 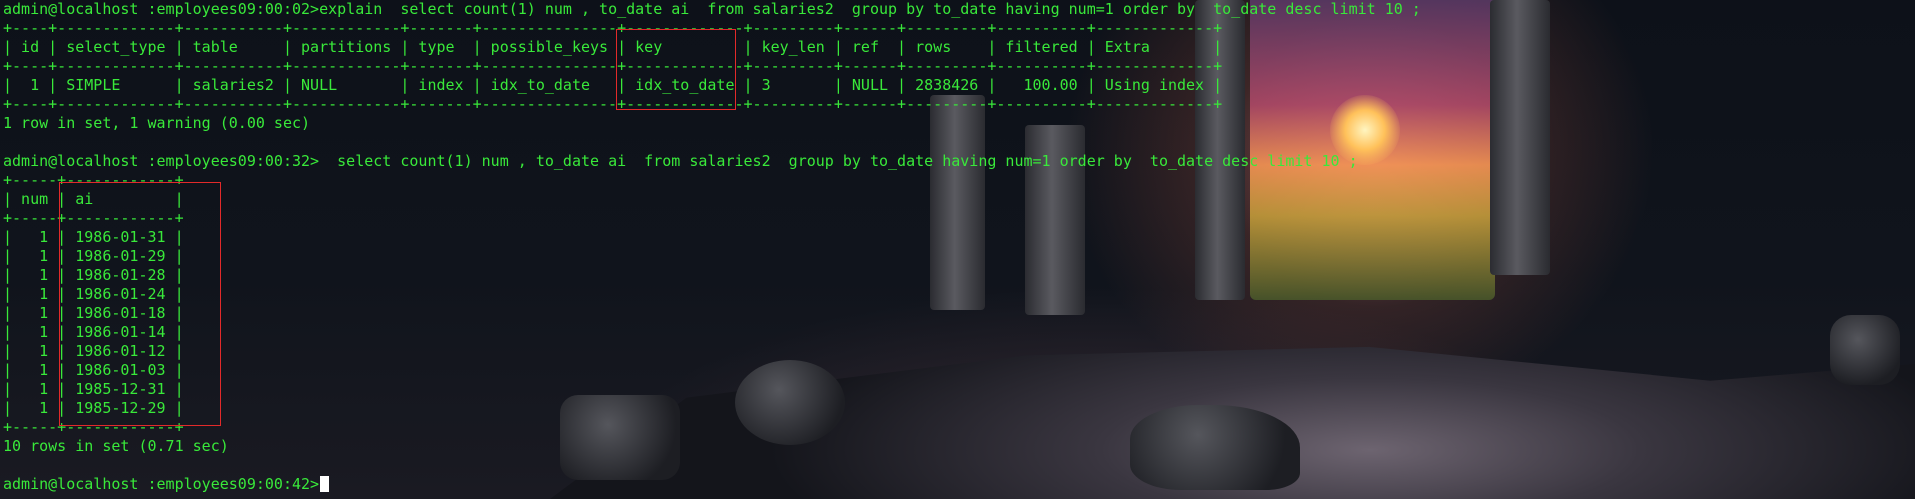 I want to click on command-line-current: admin@localhost :employees09:00:42>, so click(x=166, y=484).